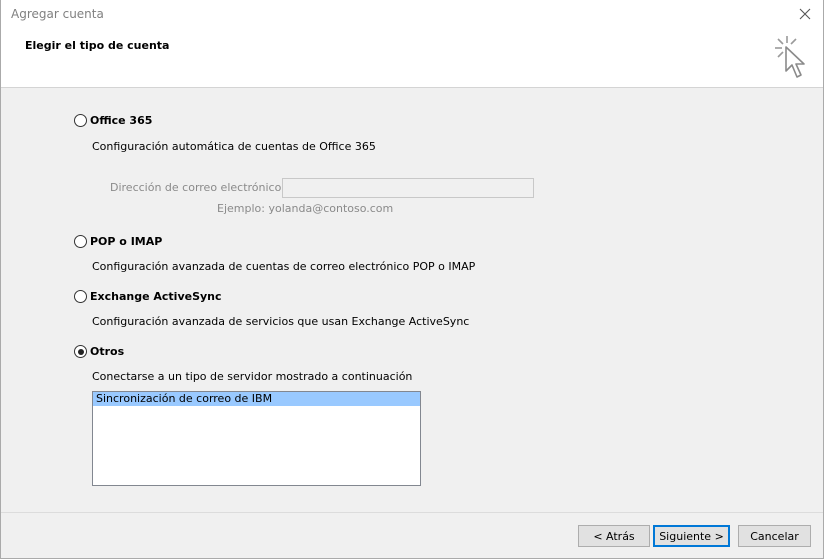  Describe the element at coordinates (107, 351) in the screenshot. I see `radio-otros-label: Otros` at that location.